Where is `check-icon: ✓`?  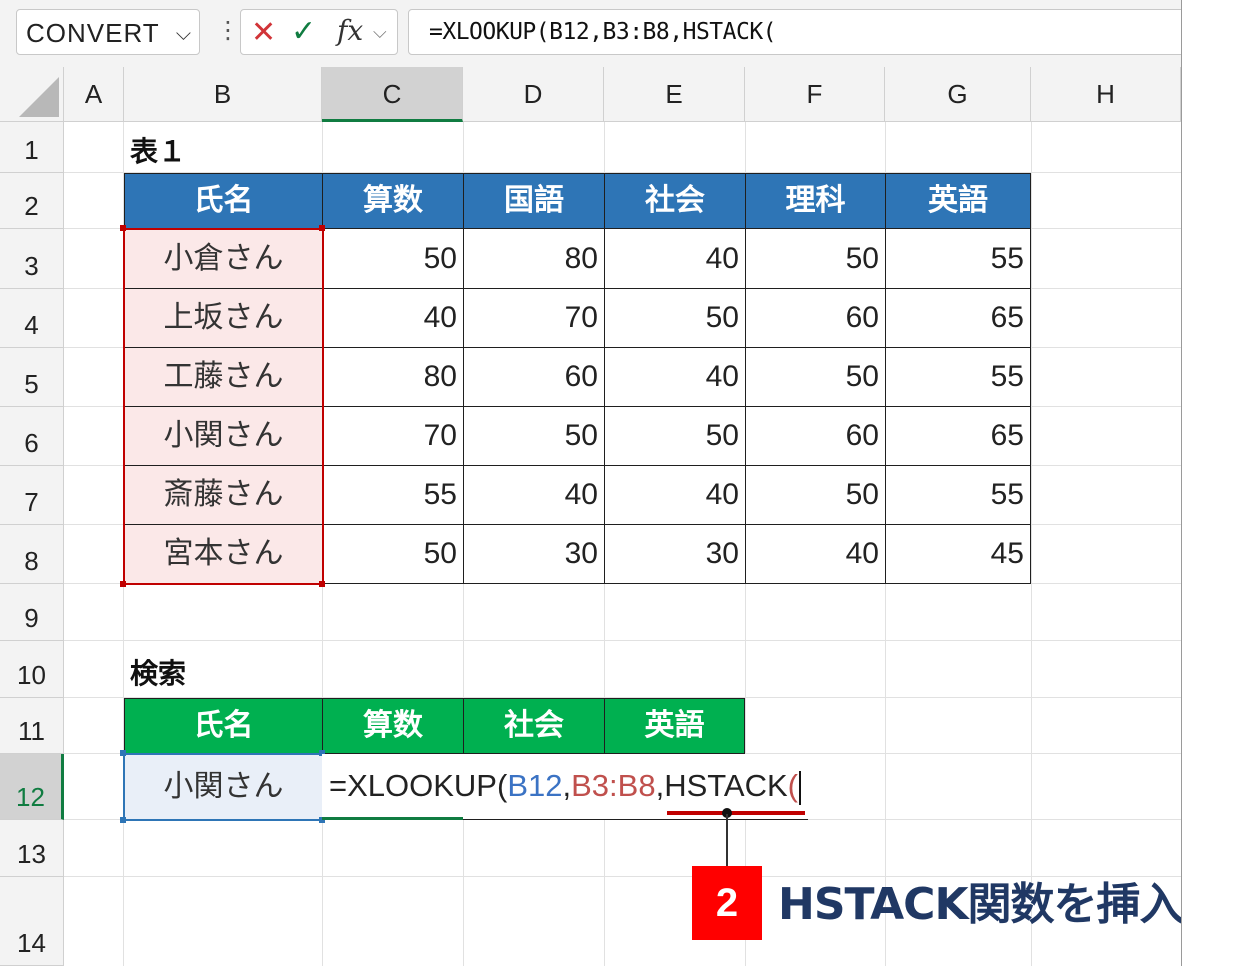
check-icon: ✓ is located at coordinates (303, 31).